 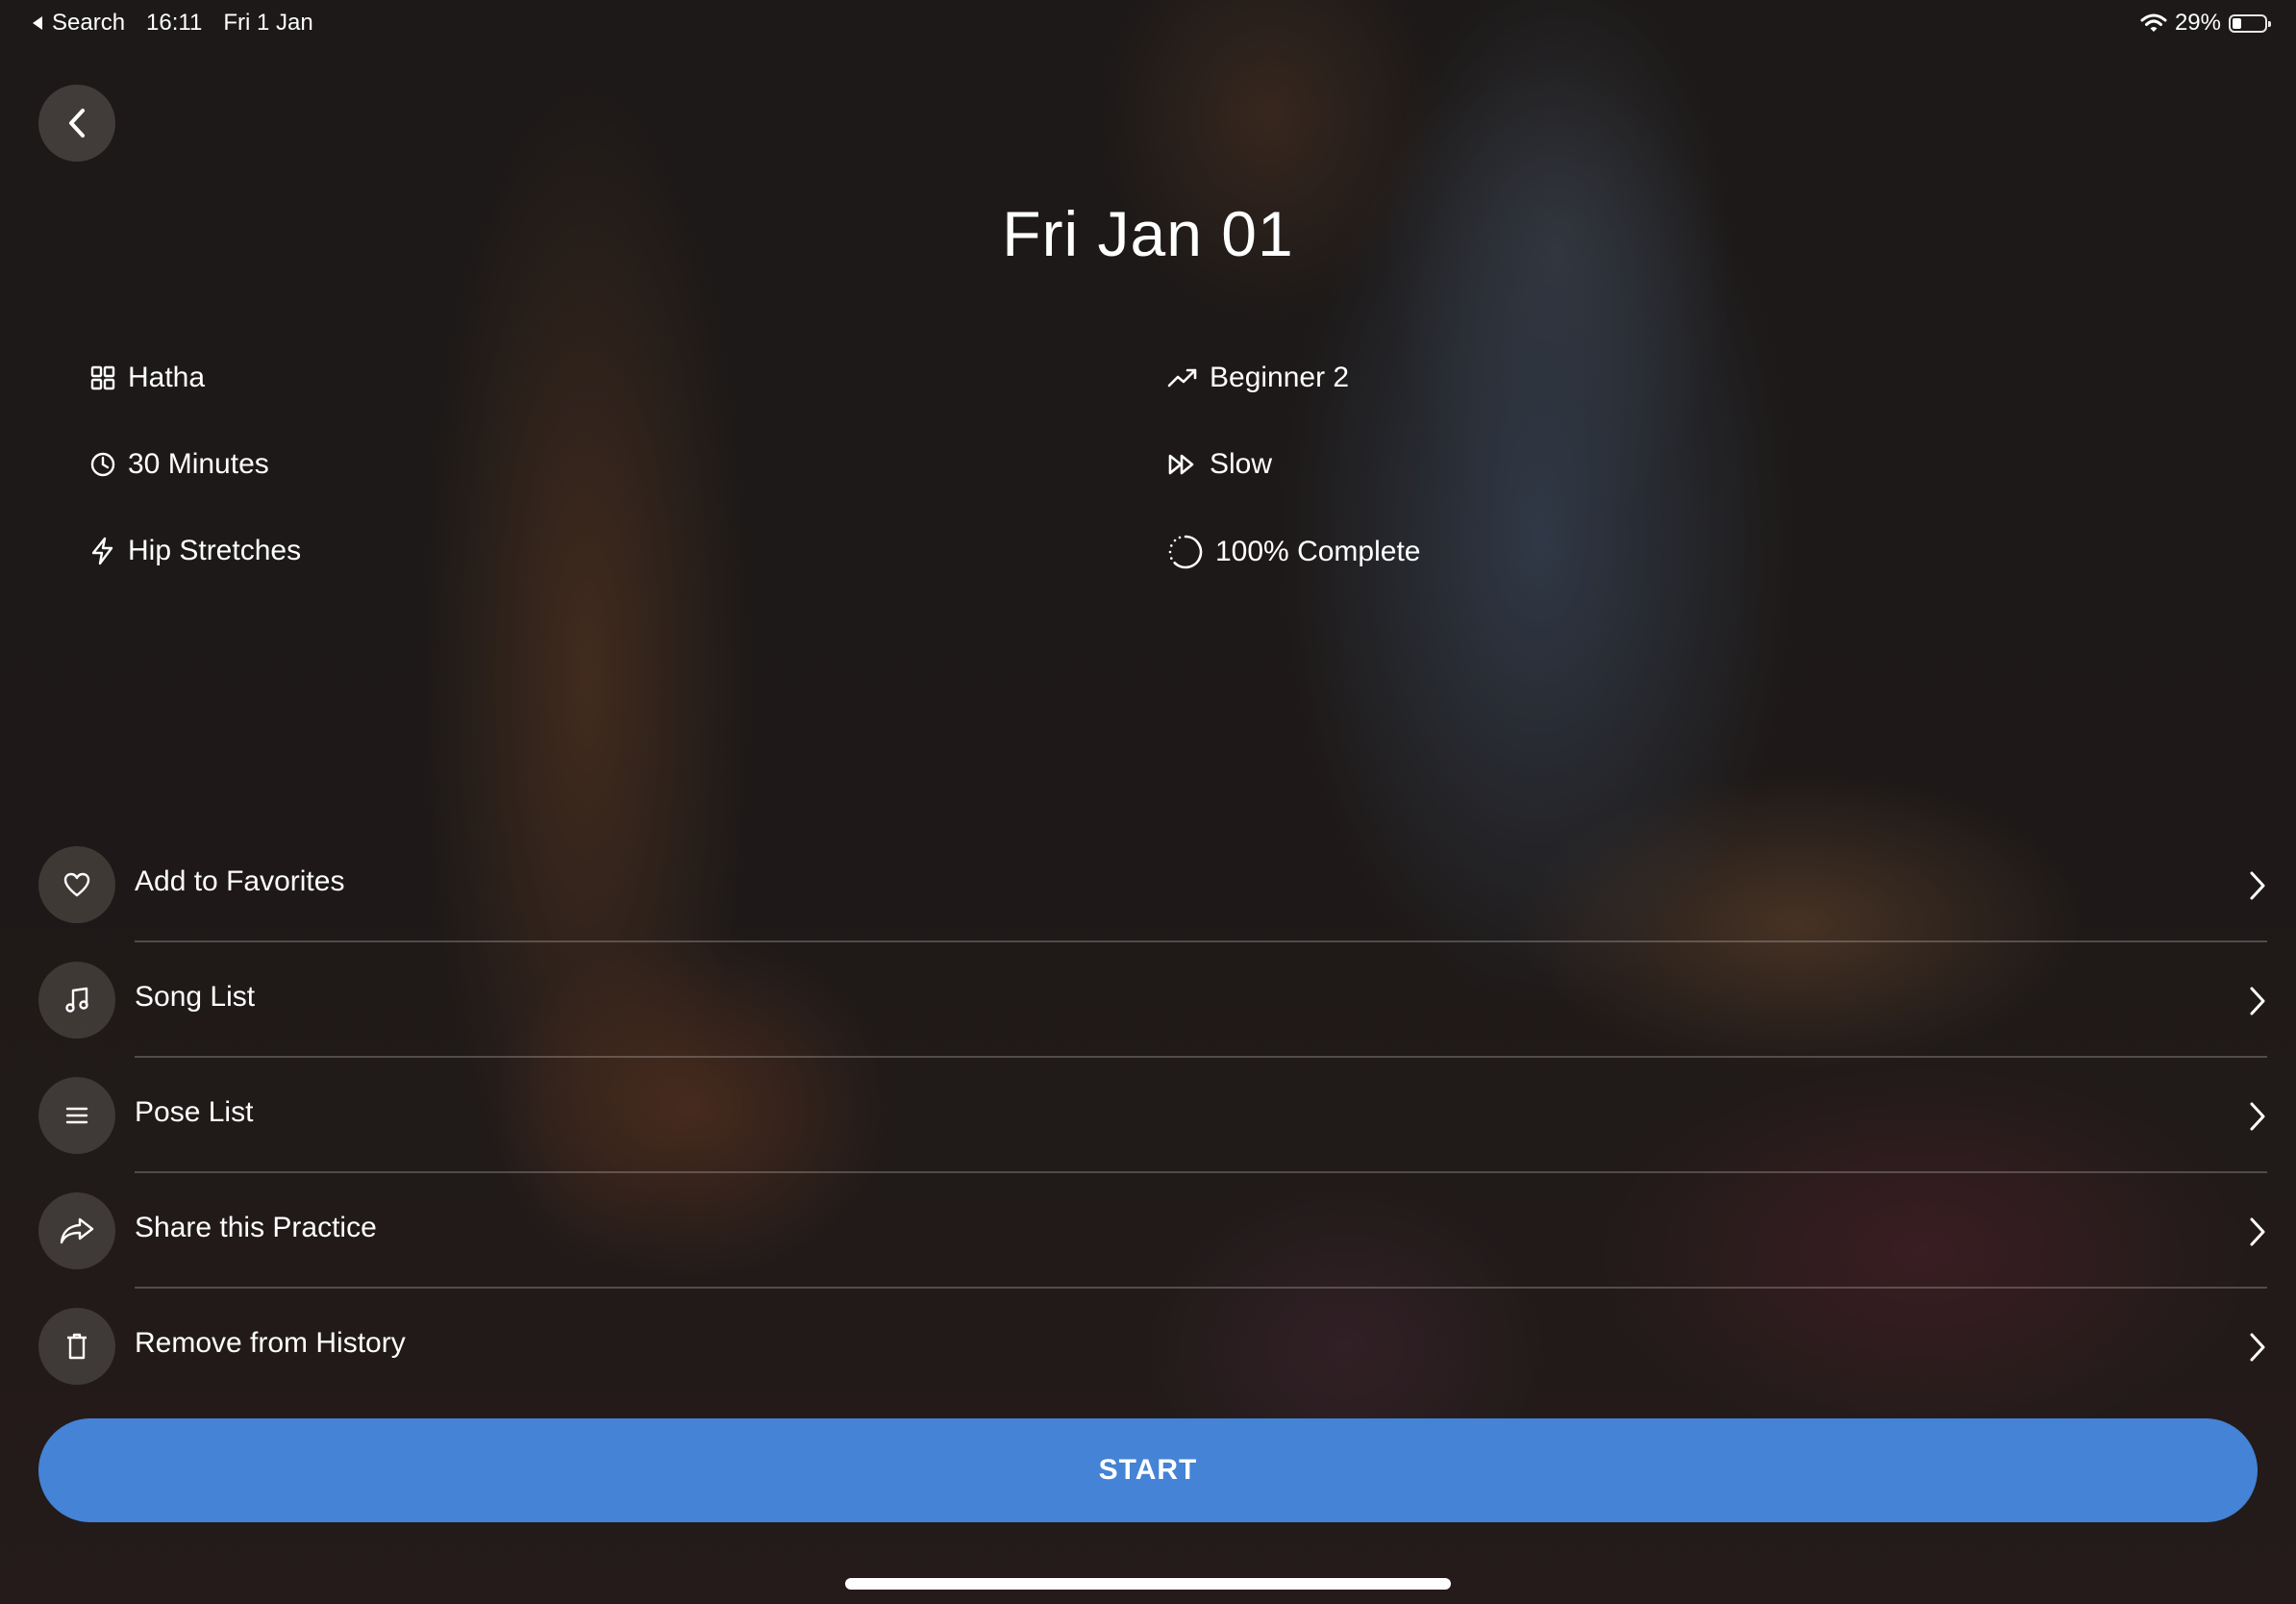 I want to click on action-song-list: Song List, so click(x=1152, y=1020).